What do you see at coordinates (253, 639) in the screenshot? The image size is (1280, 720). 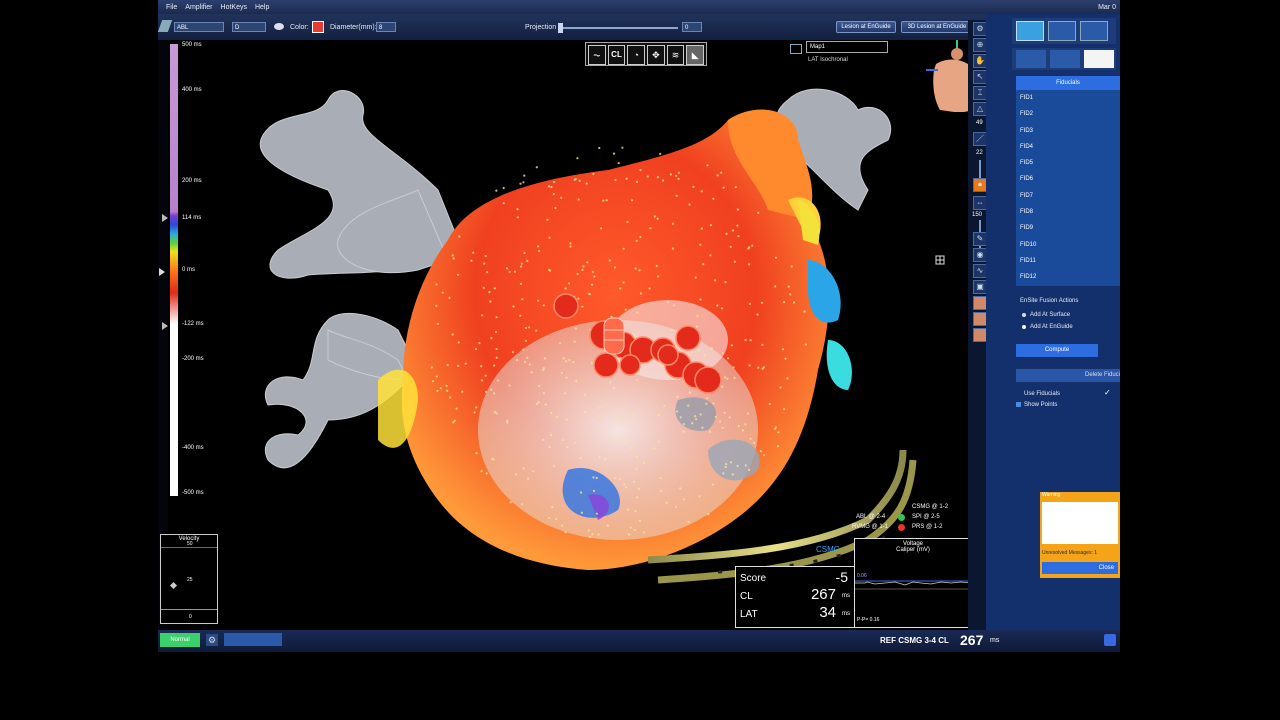 I see `status-field` at bounding box center [253, 639].